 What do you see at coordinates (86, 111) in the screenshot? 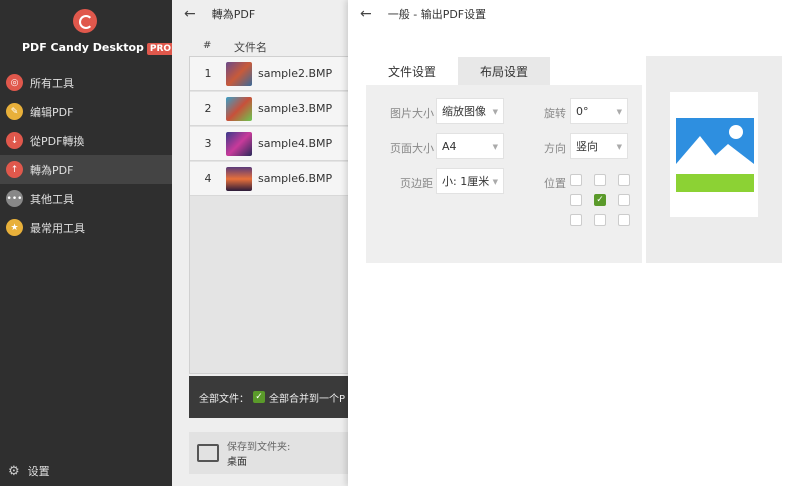
I see `sidebar-item-edit-pdf: ✎ 编辑PDF` at bounding box center [86, 111].